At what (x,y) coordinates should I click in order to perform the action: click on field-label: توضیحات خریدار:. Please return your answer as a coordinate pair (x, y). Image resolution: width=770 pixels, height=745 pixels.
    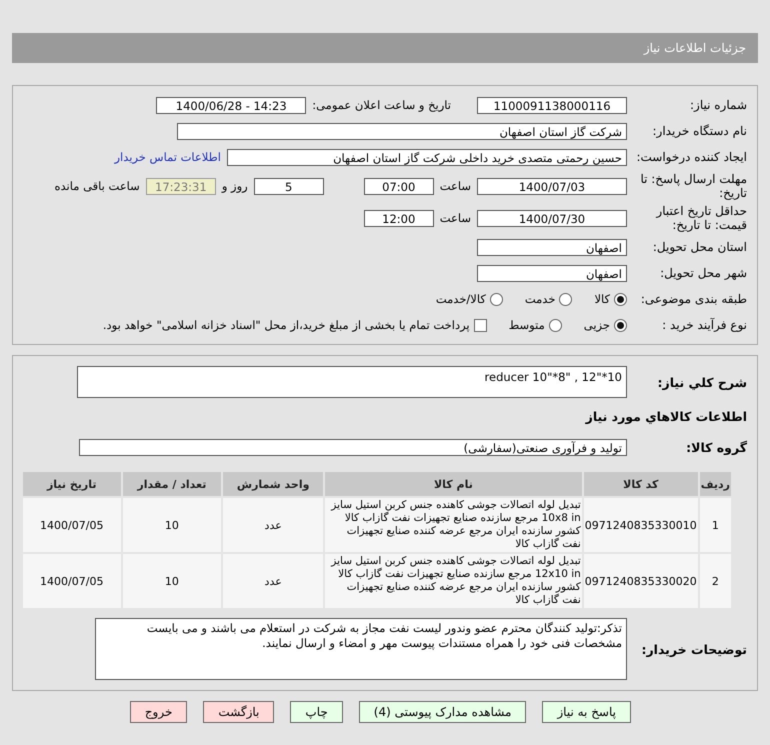
    Looking at the image, I should click on (693, 649).